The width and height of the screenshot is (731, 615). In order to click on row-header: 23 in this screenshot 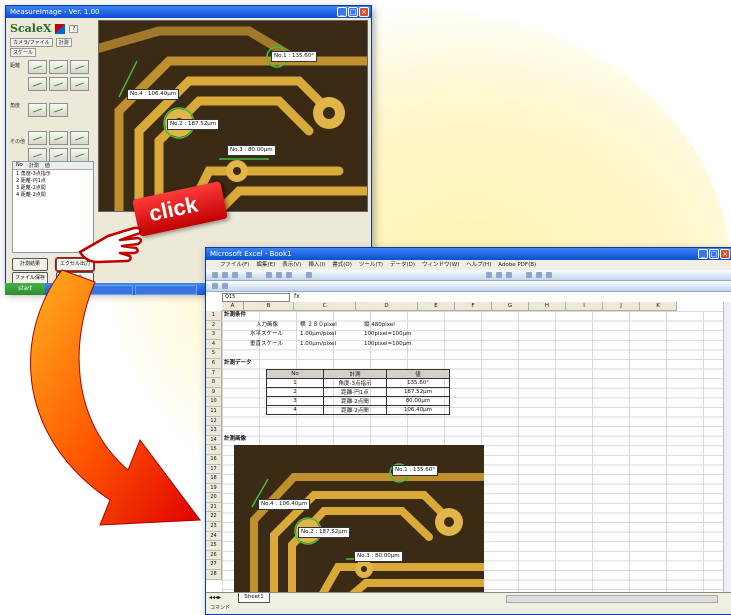, I will do `click(214, 527)`.